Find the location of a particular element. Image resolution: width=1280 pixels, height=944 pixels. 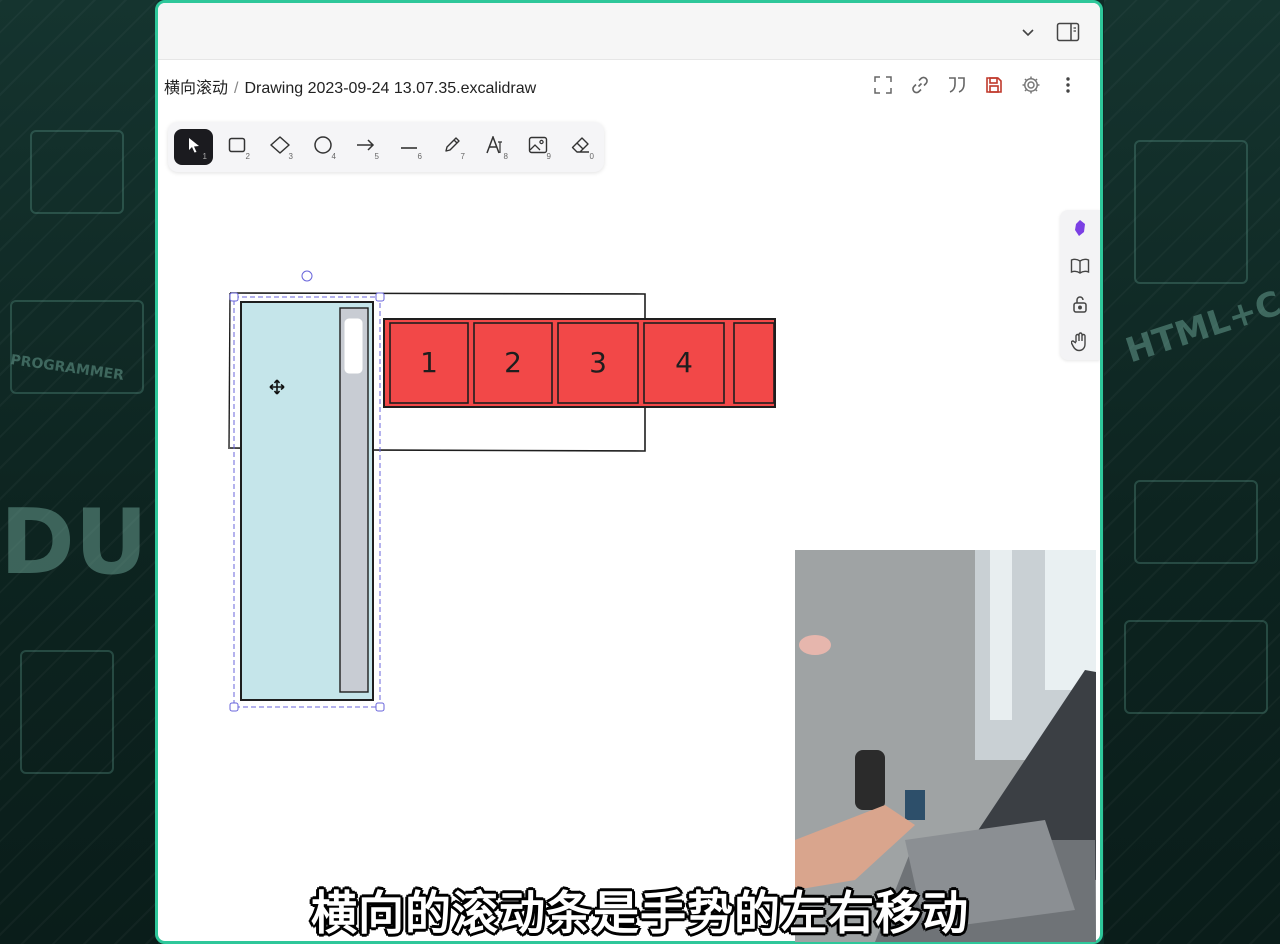

sidebar-toggle-icon is located at coordinates (1068, 32).